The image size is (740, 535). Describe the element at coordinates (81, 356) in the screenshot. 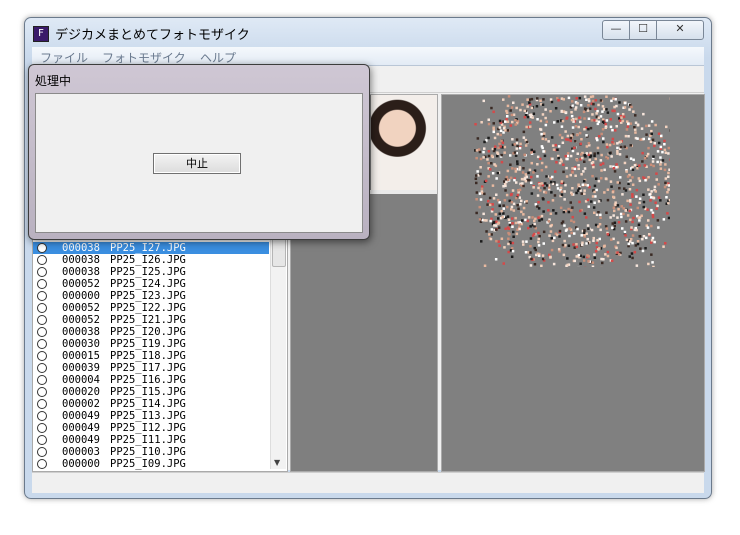

I see `item-count: 000015` at that location.